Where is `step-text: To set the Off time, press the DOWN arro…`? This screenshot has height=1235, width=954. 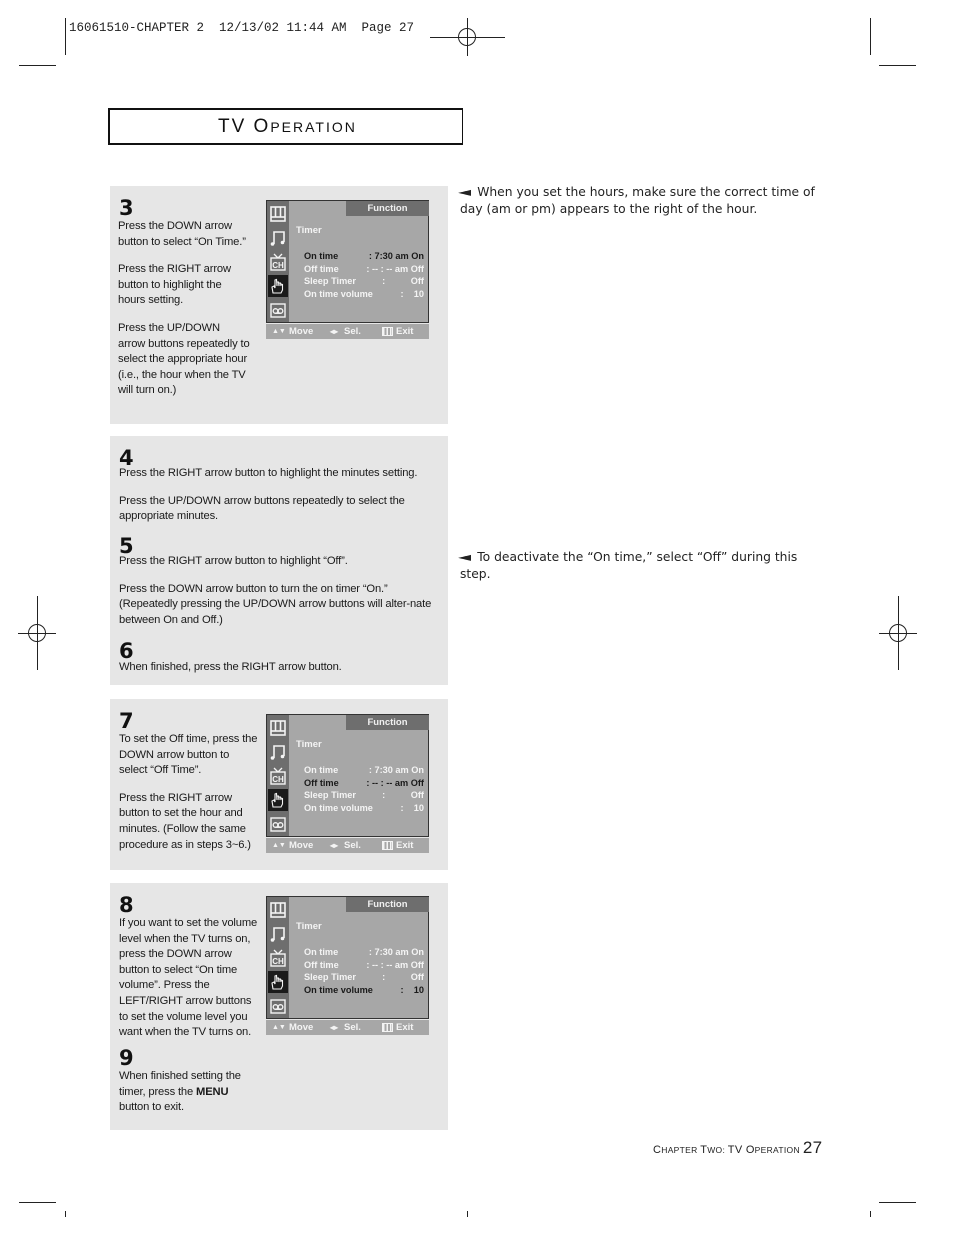 step-text: To set the Off time, press the DOWN arro… is located at coordinates (188, 792).